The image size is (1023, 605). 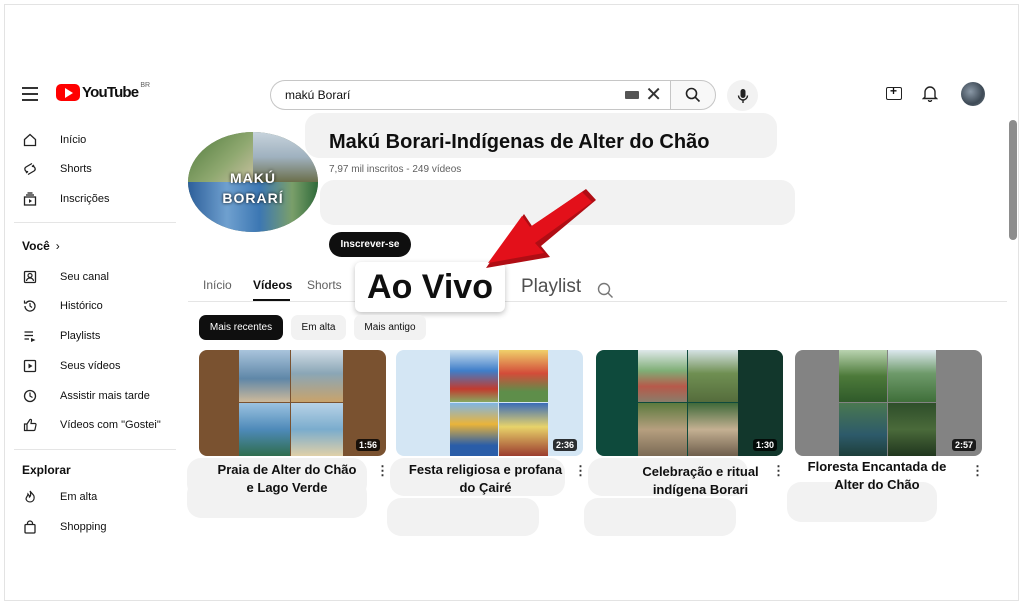 I want to click on sidebar-item-inicio: Início, so click(x=54, y=140).